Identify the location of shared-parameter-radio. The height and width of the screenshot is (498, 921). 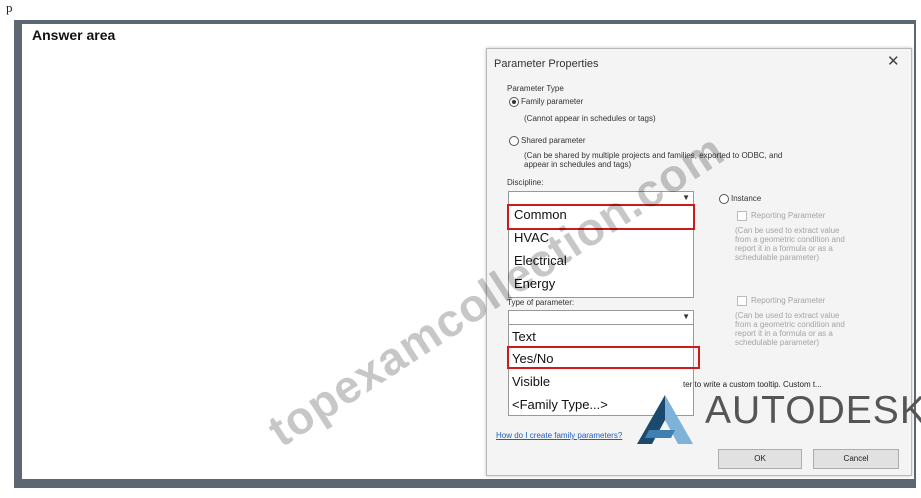
(514, 141).